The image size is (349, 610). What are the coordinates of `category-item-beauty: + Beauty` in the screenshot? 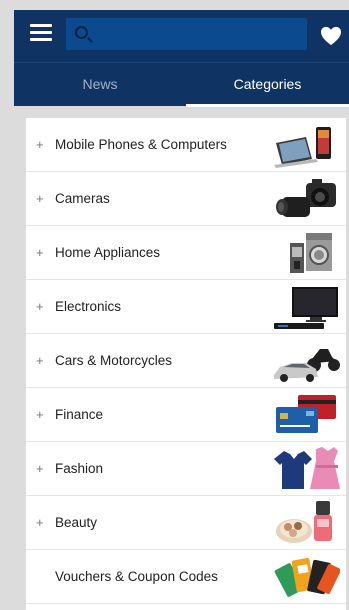 It's located at (186, 523).